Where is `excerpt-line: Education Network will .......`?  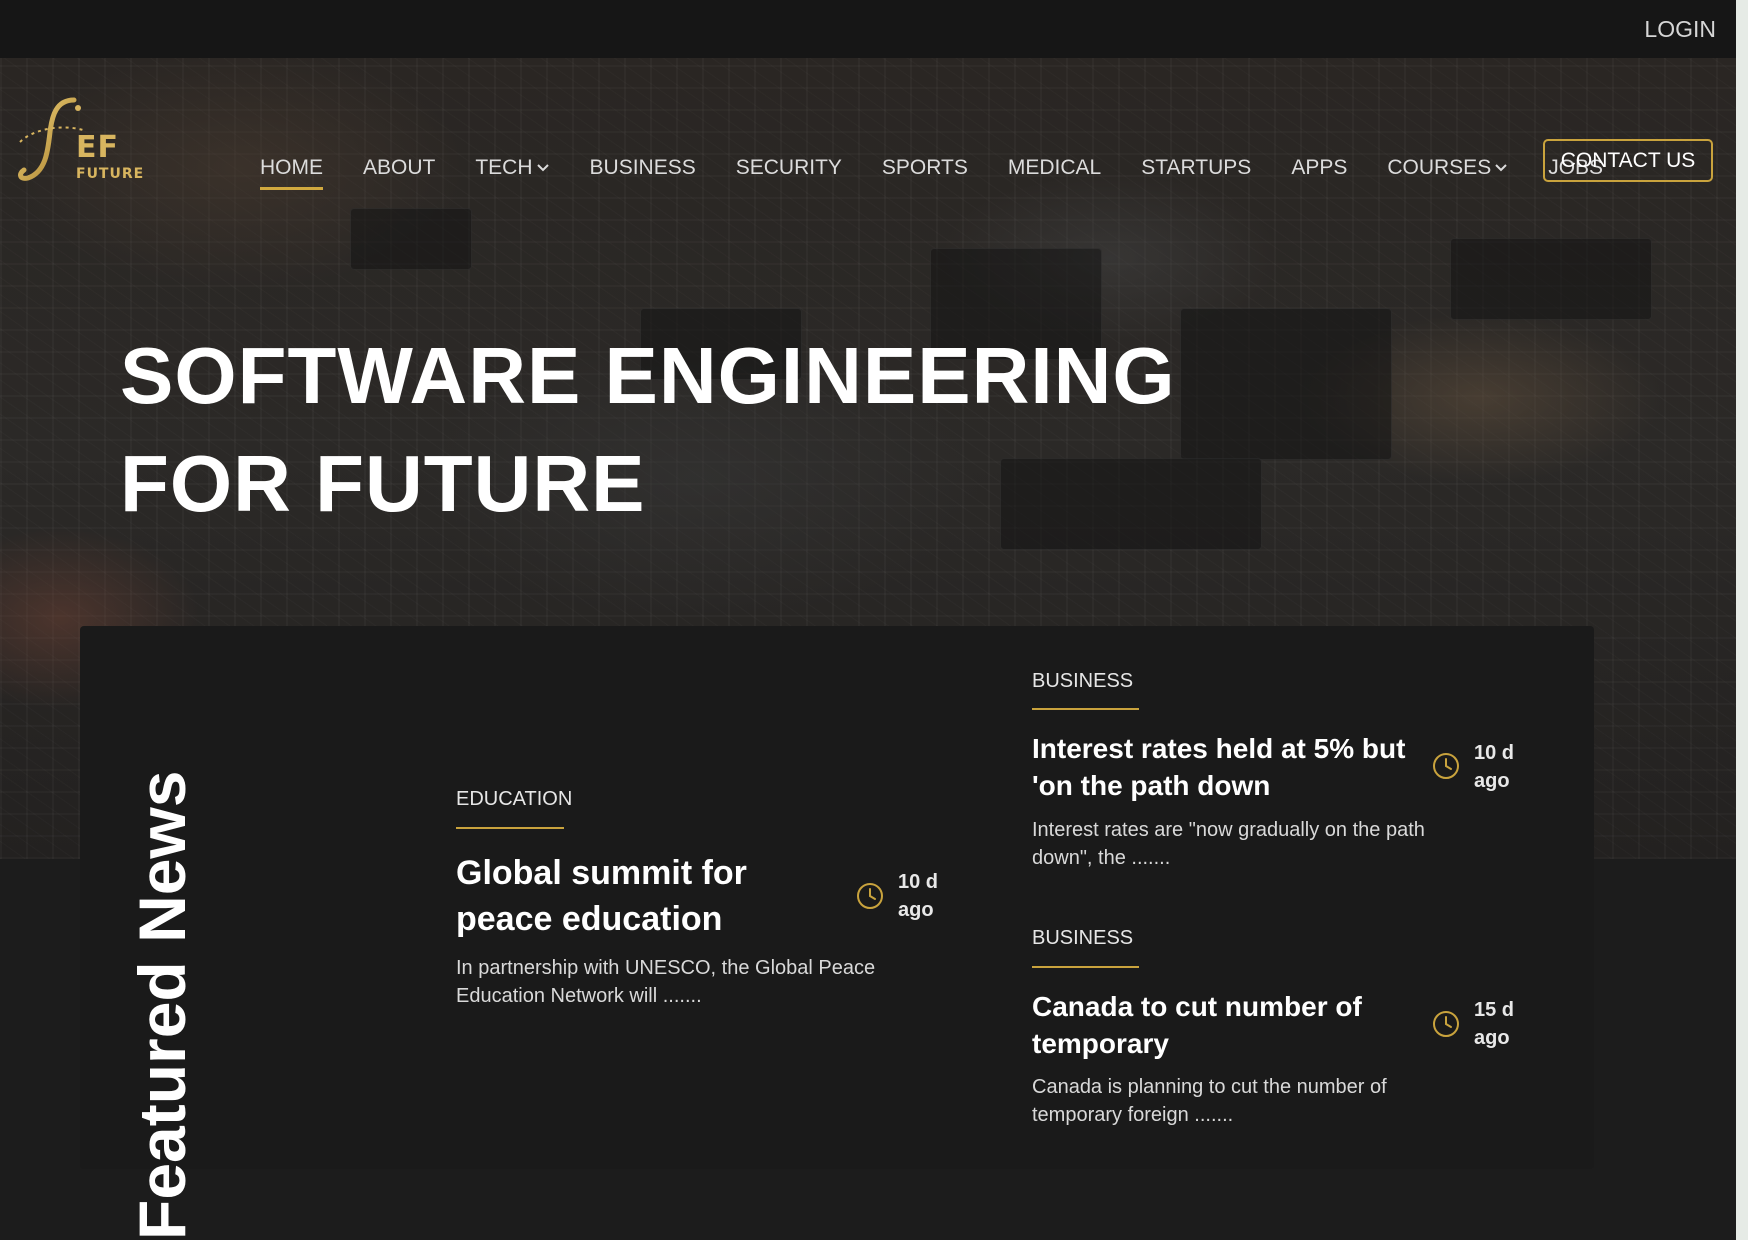
excerpt-line: Education Network will ....... is located at coordinates (579, 996).